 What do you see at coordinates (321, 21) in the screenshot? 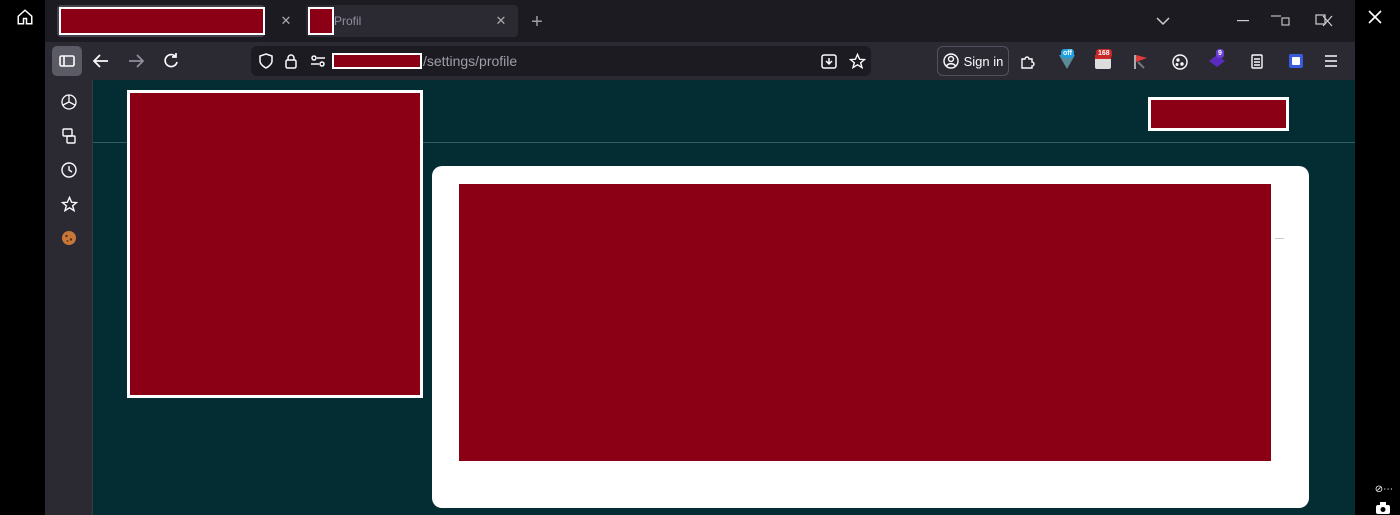
I see `redacted-favicon` at bounding box center [321, 21].